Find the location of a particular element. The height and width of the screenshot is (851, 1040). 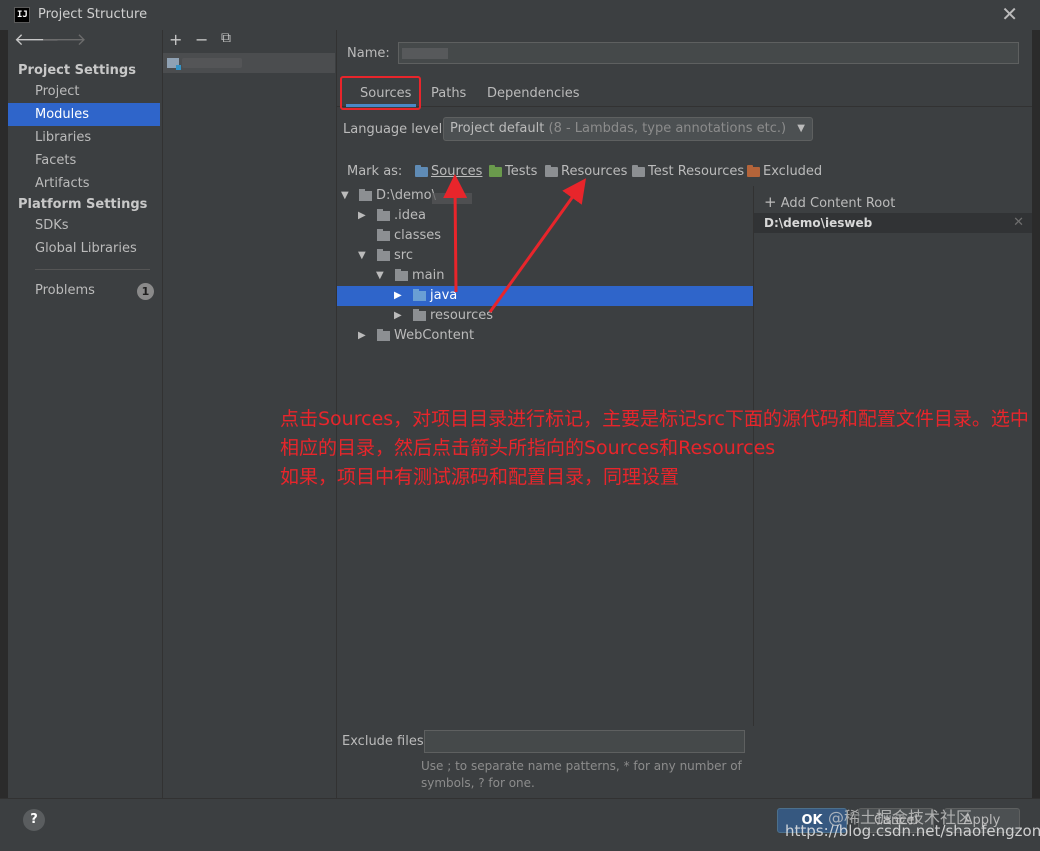

problems-count-badge: 1 is located at coordinates (145, 291).